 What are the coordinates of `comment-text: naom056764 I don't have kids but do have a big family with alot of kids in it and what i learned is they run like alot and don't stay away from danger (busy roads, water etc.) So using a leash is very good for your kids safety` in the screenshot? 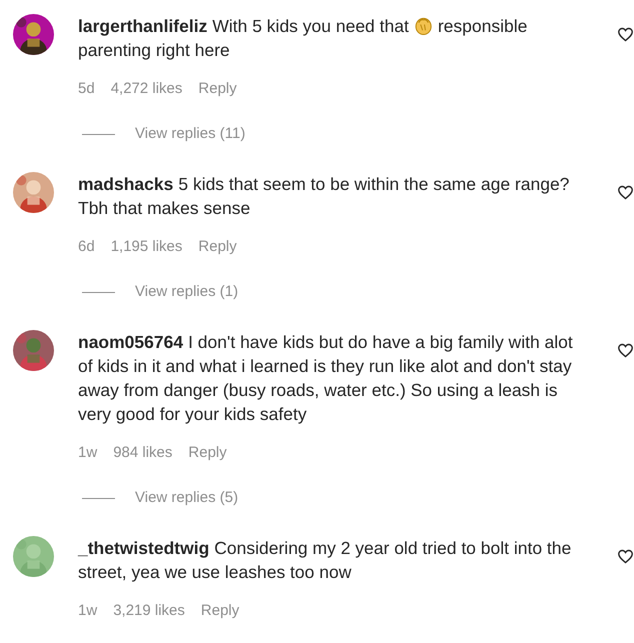 It's located at (326, 378).